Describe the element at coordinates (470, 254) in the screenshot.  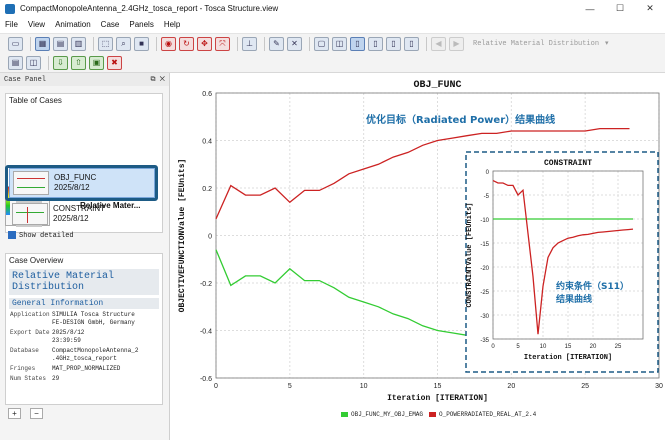
I see `y-axis-label: CONSTRAINTValue [FEUnits]` at that location.